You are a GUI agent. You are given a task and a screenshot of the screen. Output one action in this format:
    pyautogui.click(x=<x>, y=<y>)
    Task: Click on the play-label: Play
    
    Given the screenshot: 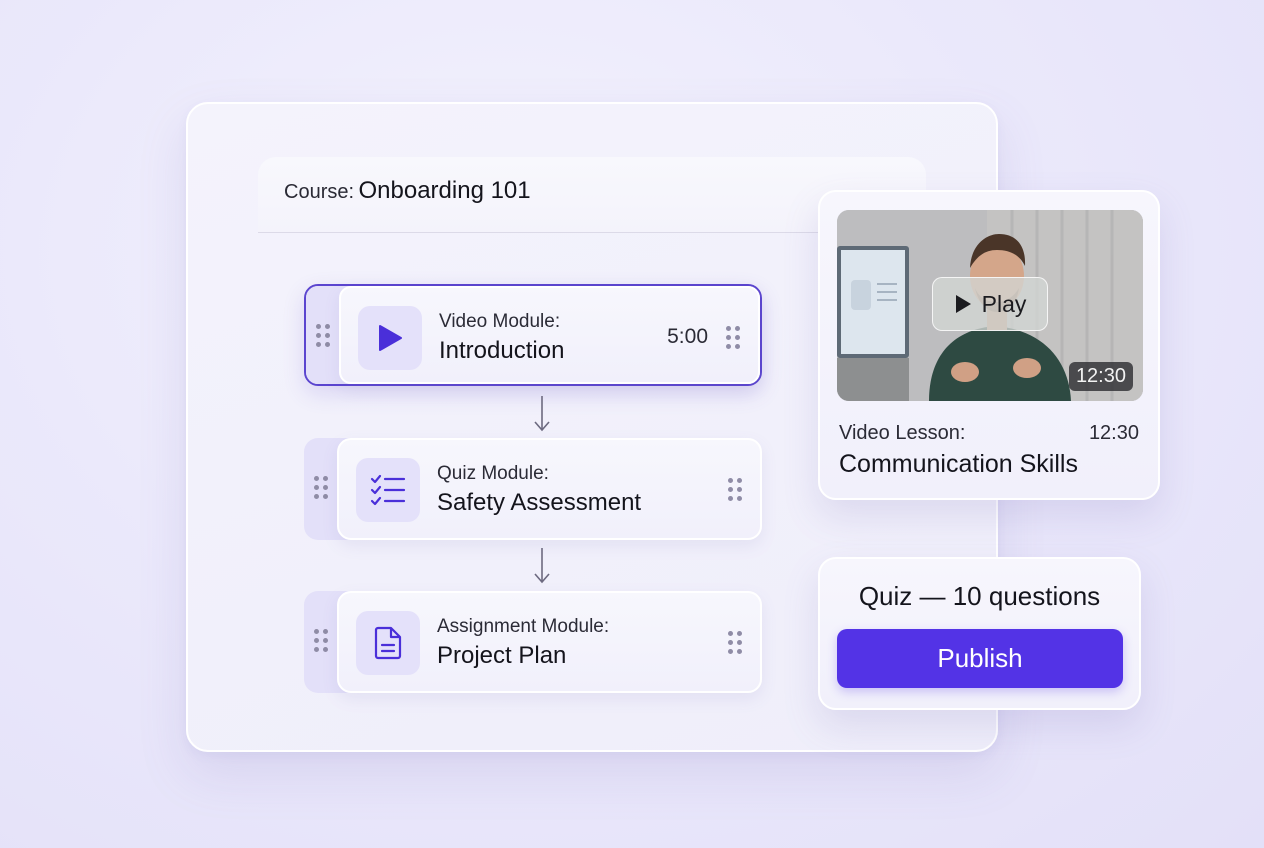 What is the action you would take?
    pyautogui.click(x=1004, y=303)
    